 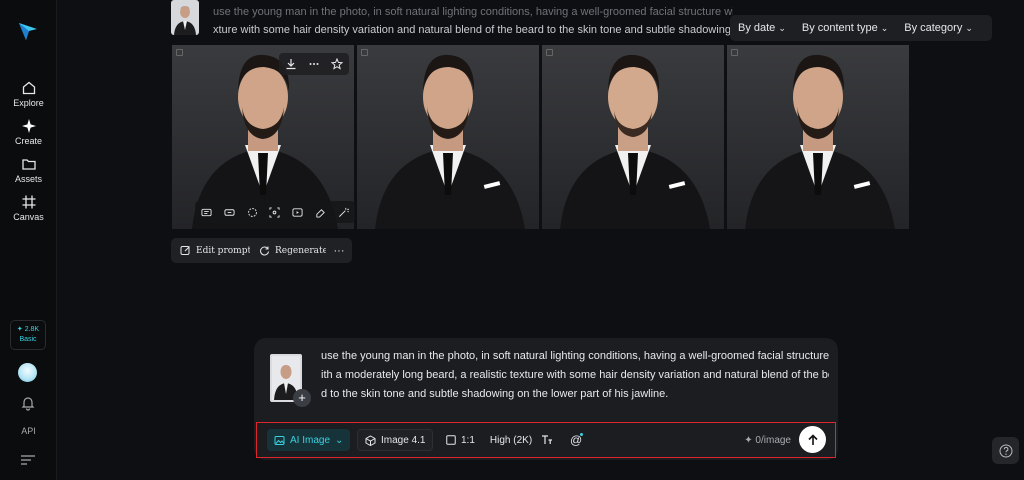 I want to click on eraser-icon, so click(x=320, y=212).